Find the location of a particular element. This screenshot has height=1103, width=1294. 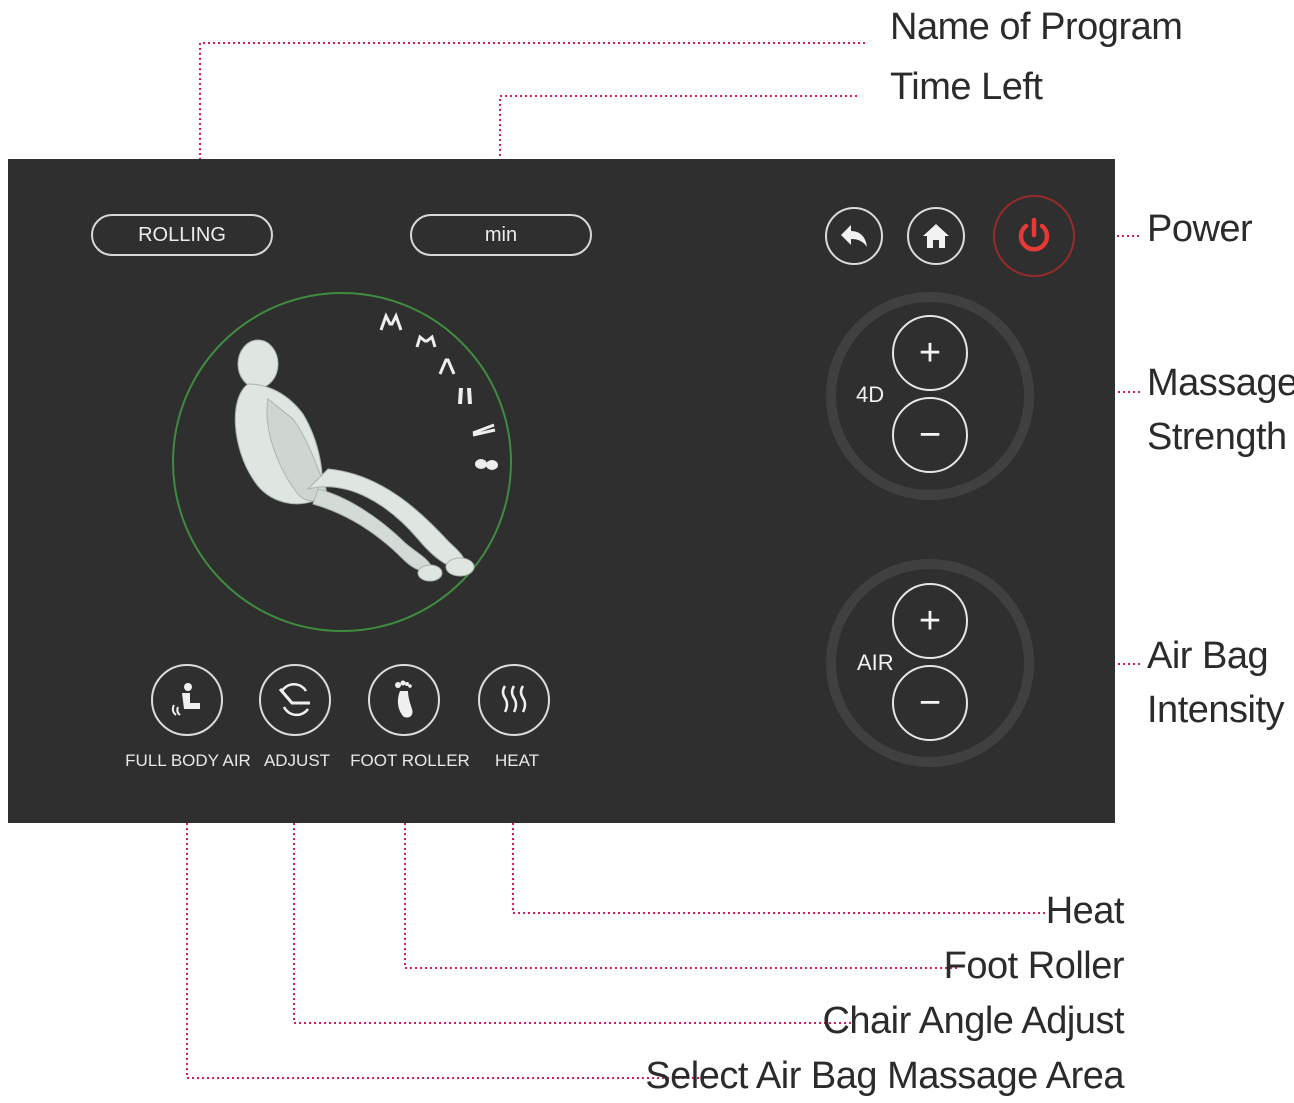

calves-icon is located at coordinates (484, 430).